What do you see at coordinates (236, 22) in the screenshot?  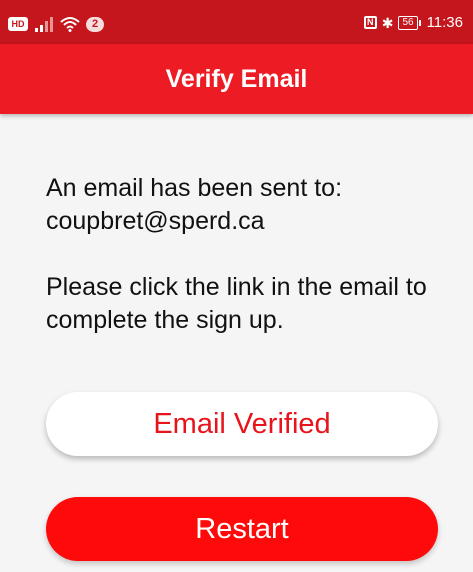 I see `status-bar: HD 2 N ✱ 56 11:36` at bounding box center [236, 22].